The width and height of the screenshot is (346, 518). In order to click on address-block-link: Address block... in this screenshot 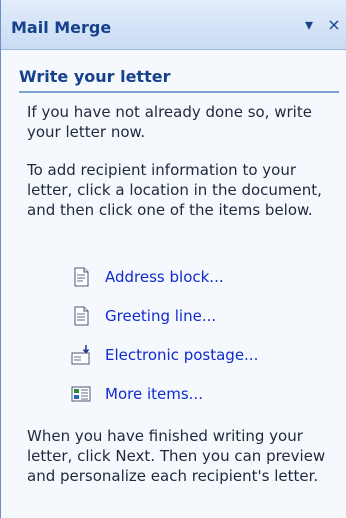, I will do `click(147, 277)`.